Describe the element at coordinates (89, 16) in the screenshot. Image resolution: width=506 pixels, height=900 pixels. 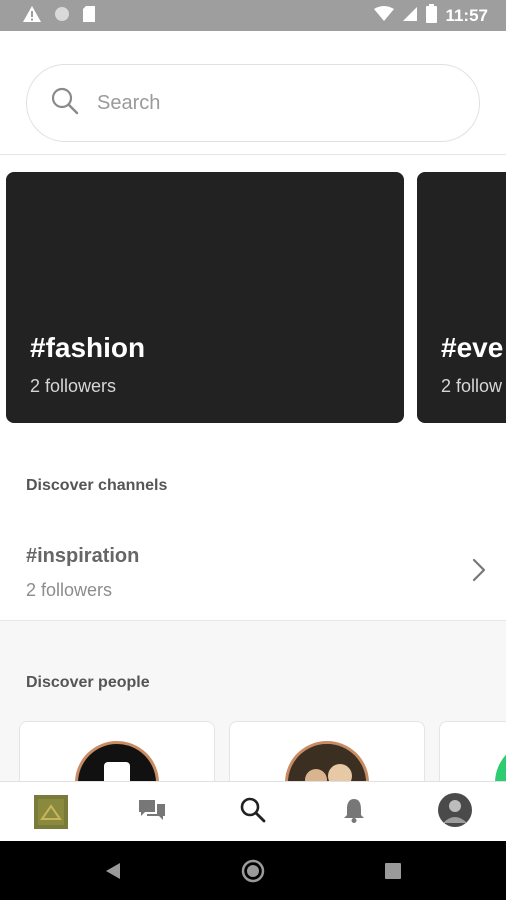
I see `sd-card-icon` at that location.